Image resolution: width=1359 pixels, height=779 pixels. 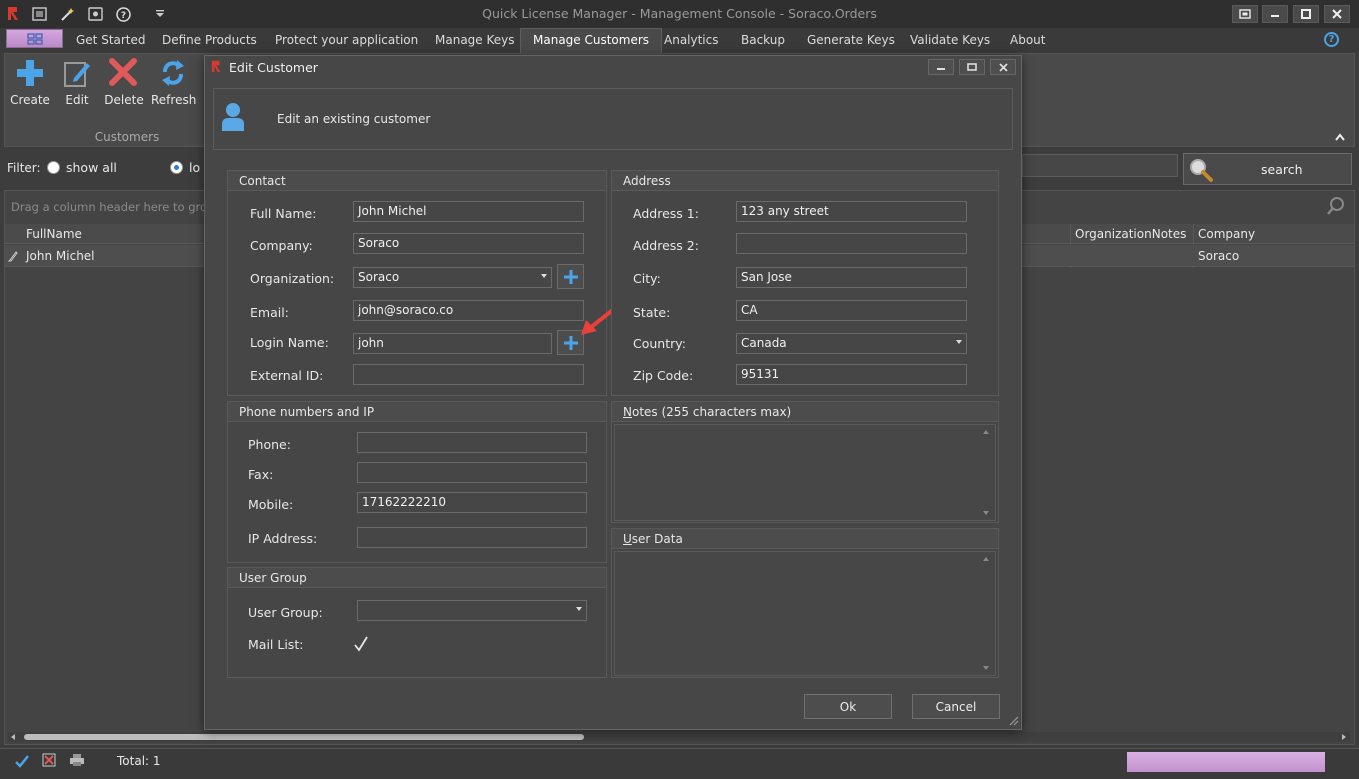 I want to click on user-group-title: User Group, so click(x=417, y=578).